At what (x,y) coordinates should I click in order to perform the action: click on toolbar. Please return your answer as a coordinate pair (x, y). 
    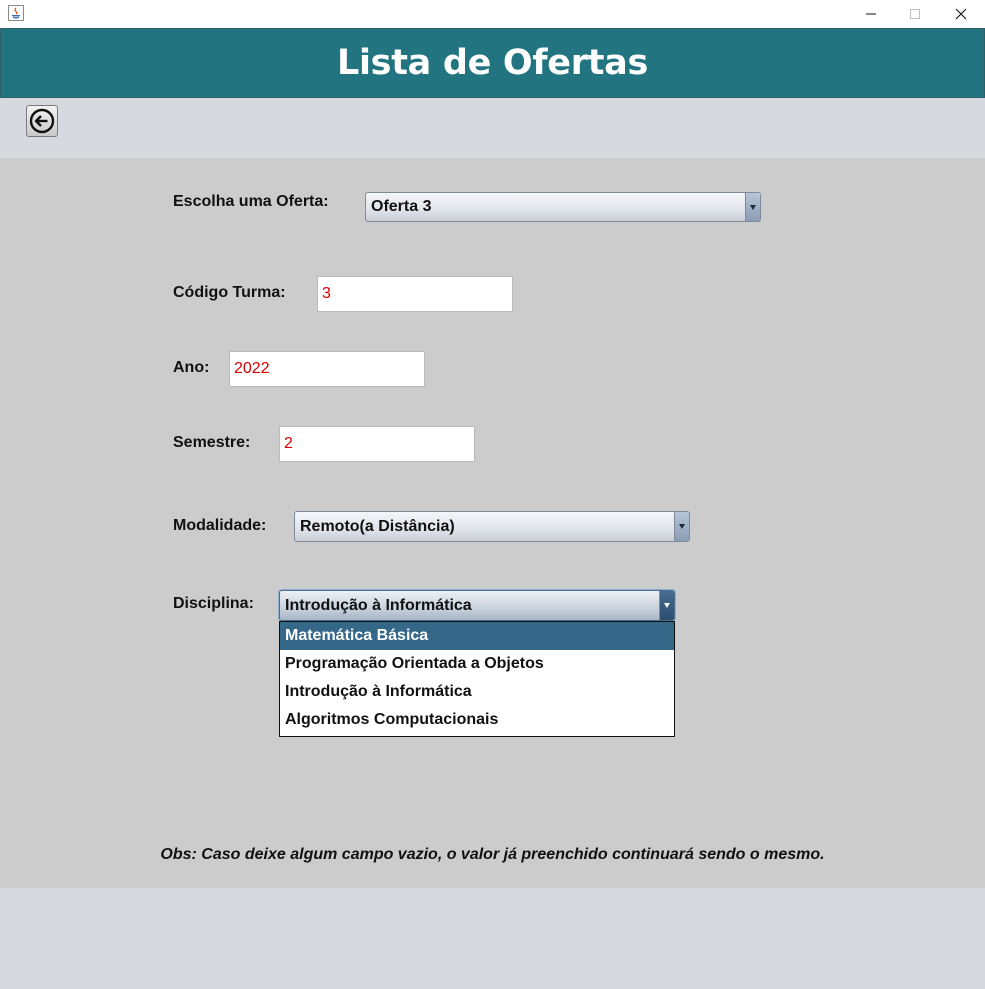
    Looking at the image, I should click on (492, 128).